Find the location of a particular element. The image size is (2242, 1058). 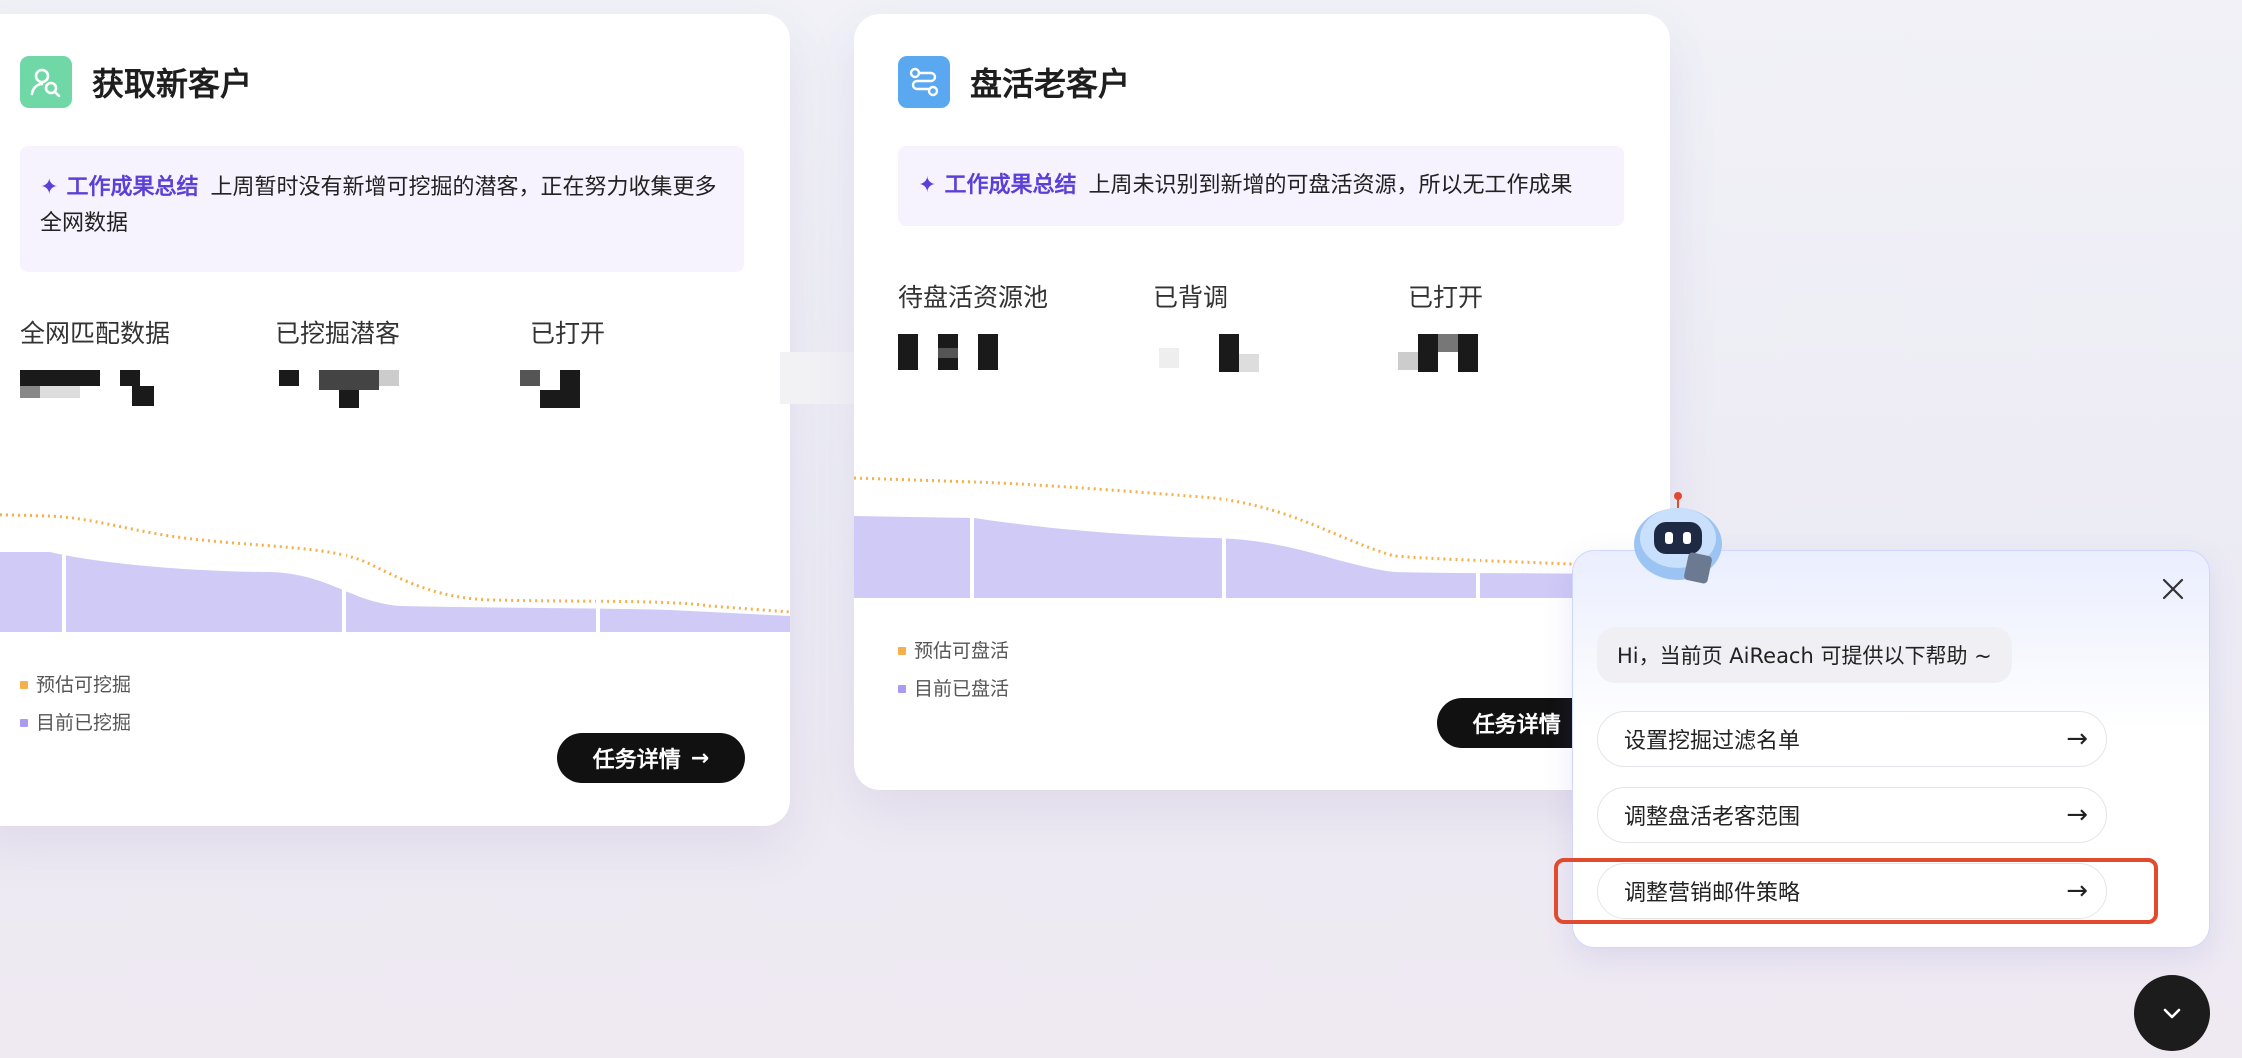

metric-researched: 已背调 is located at coordinates (1280, 326).